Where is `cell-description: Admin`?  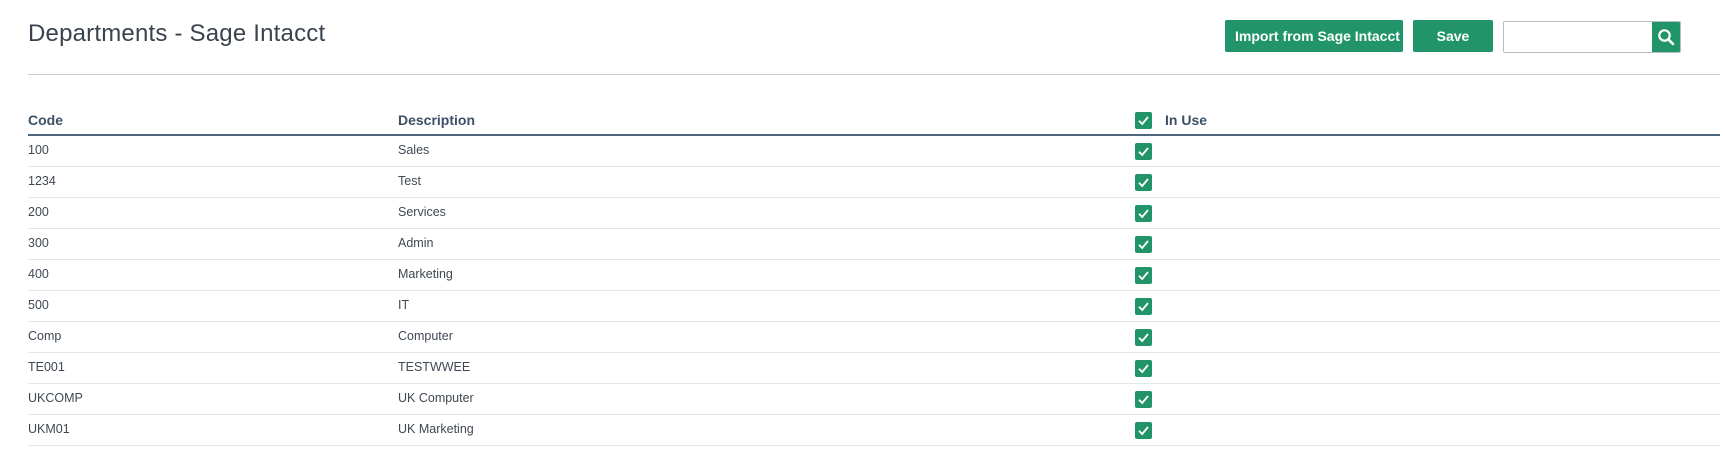 cell-description: Admin is located at coordinates (416, 243).